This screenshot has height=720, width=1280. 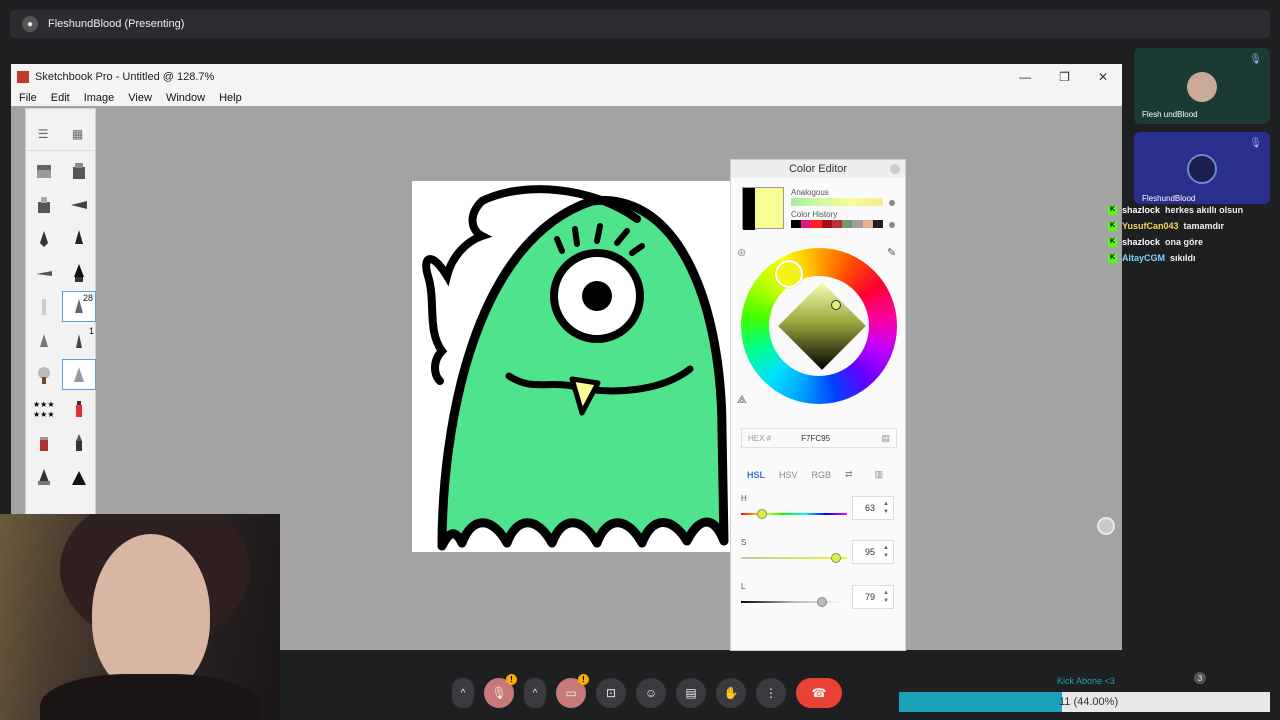 I want to click on hard-eraser-tool, so click(x=79, y=442).